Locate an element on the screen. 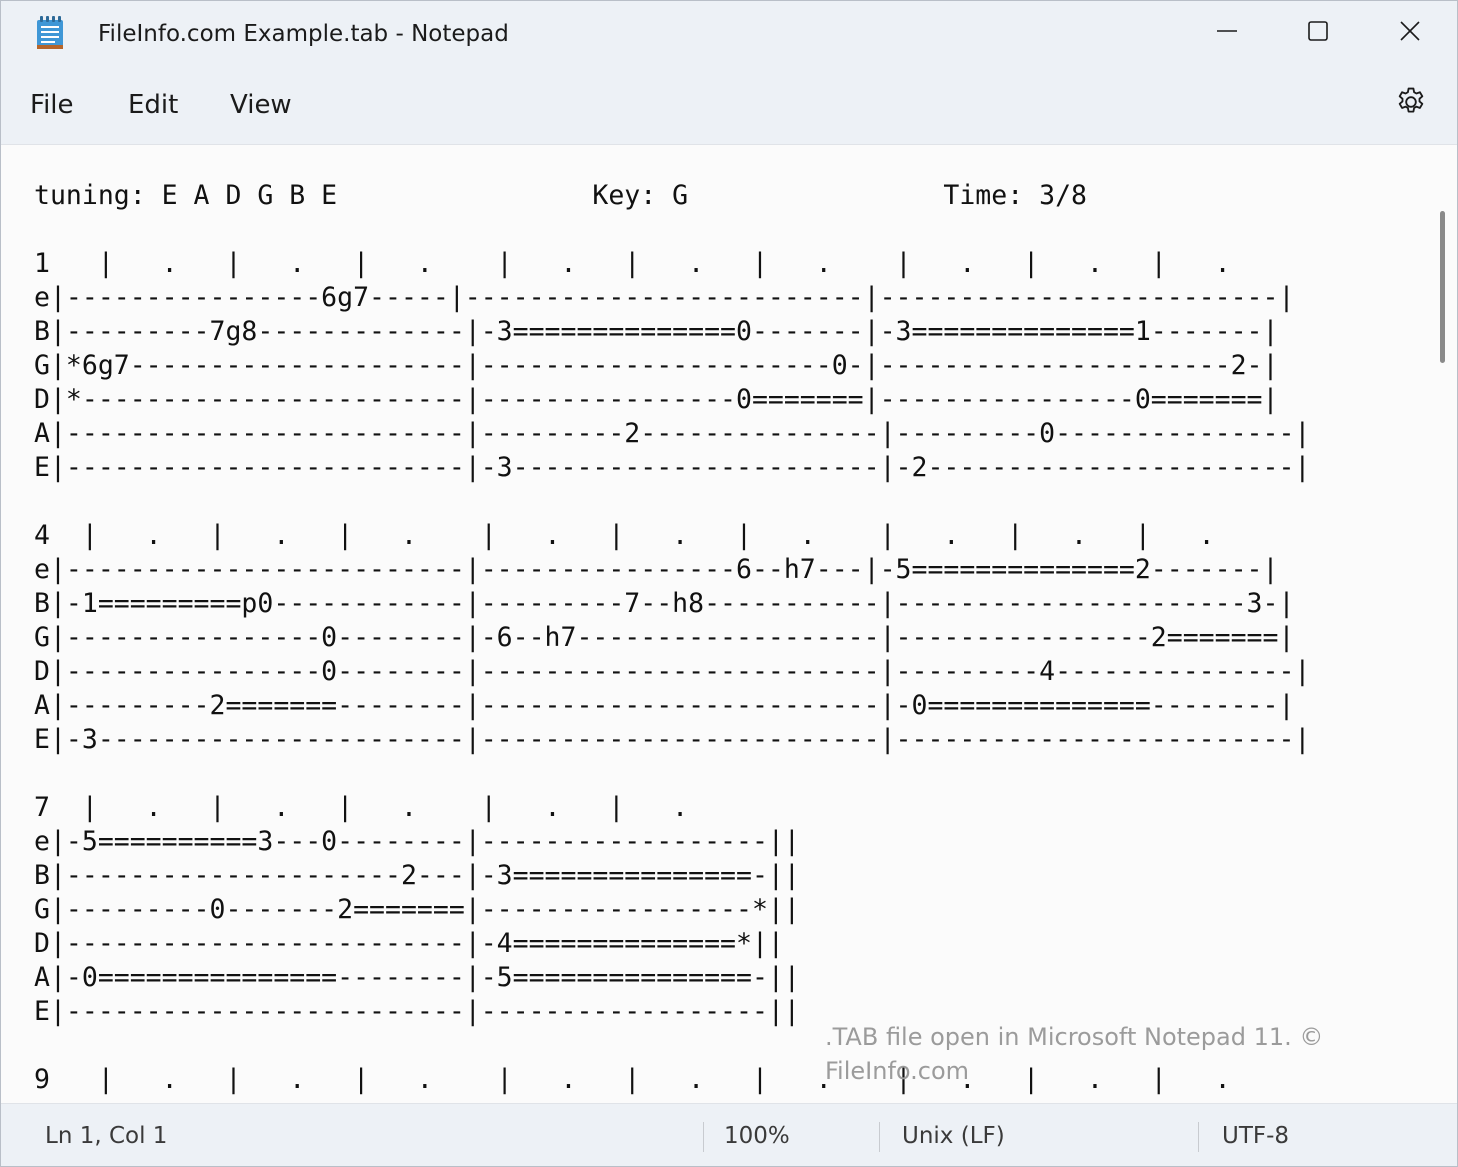  status-bar: Ln 1, Col 1 100% Unix (LF) UTF-8 is located at coordinates (729, 1134).